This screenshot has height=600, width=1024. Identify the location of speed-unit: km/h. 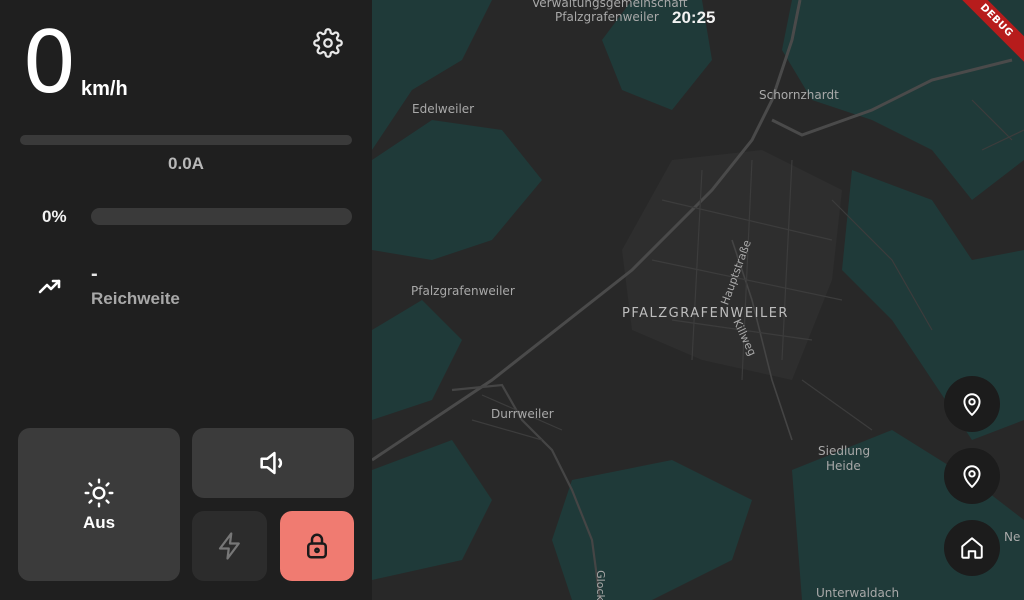
(104, 89).